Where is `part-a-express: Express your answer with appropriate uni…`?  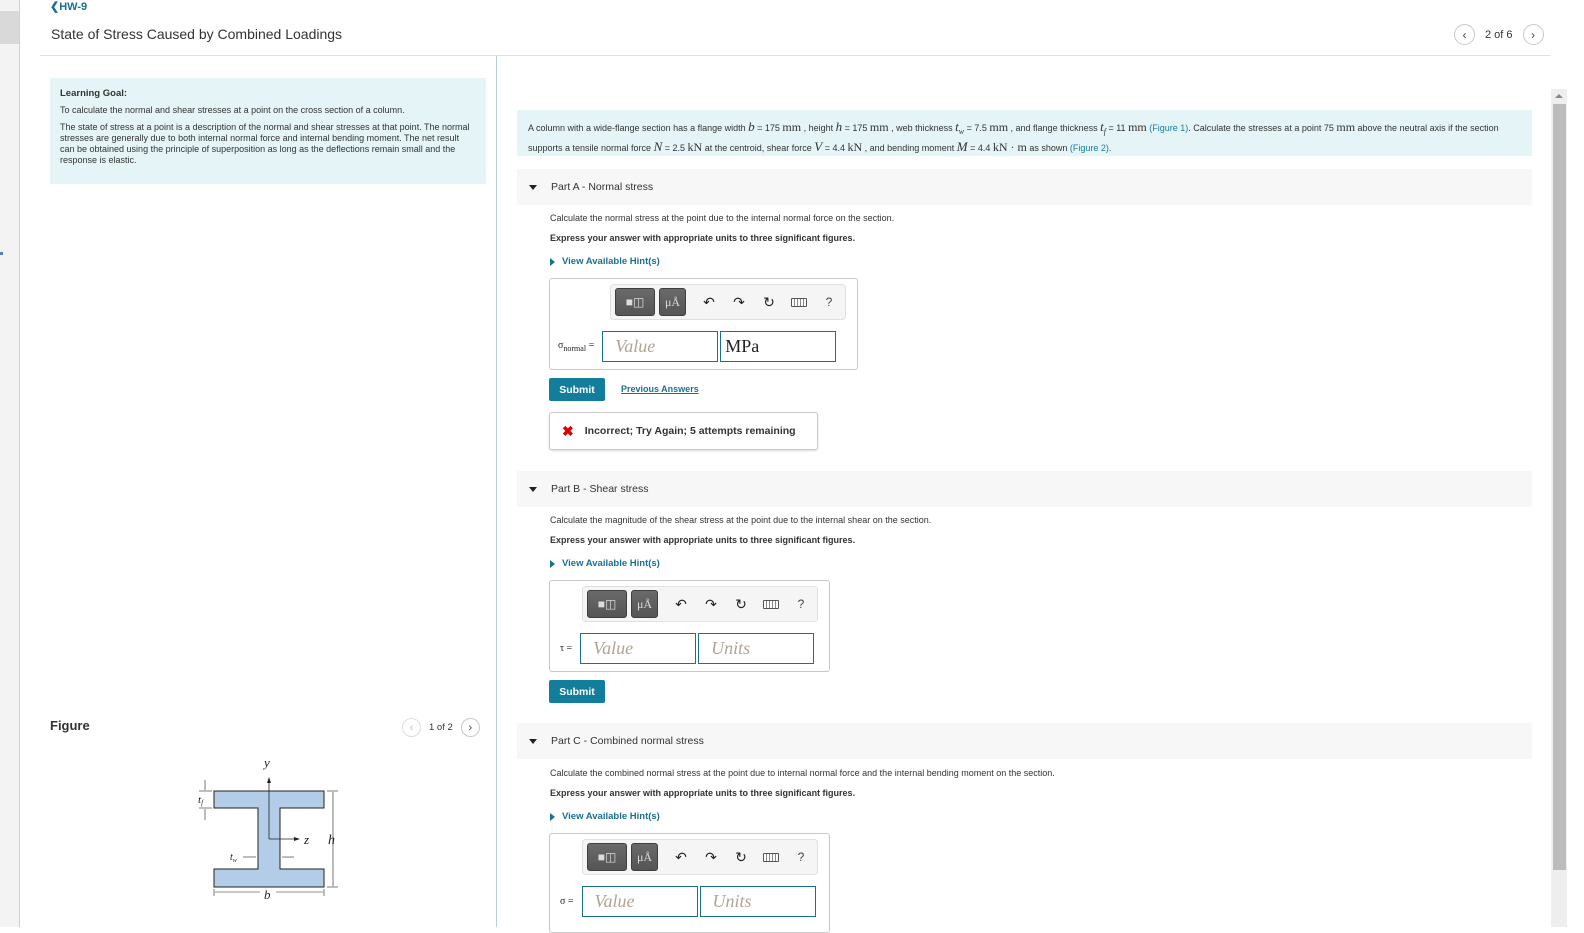
part-a-express: Express your answer with appropriate uni… is located at coordinates (703, 238).